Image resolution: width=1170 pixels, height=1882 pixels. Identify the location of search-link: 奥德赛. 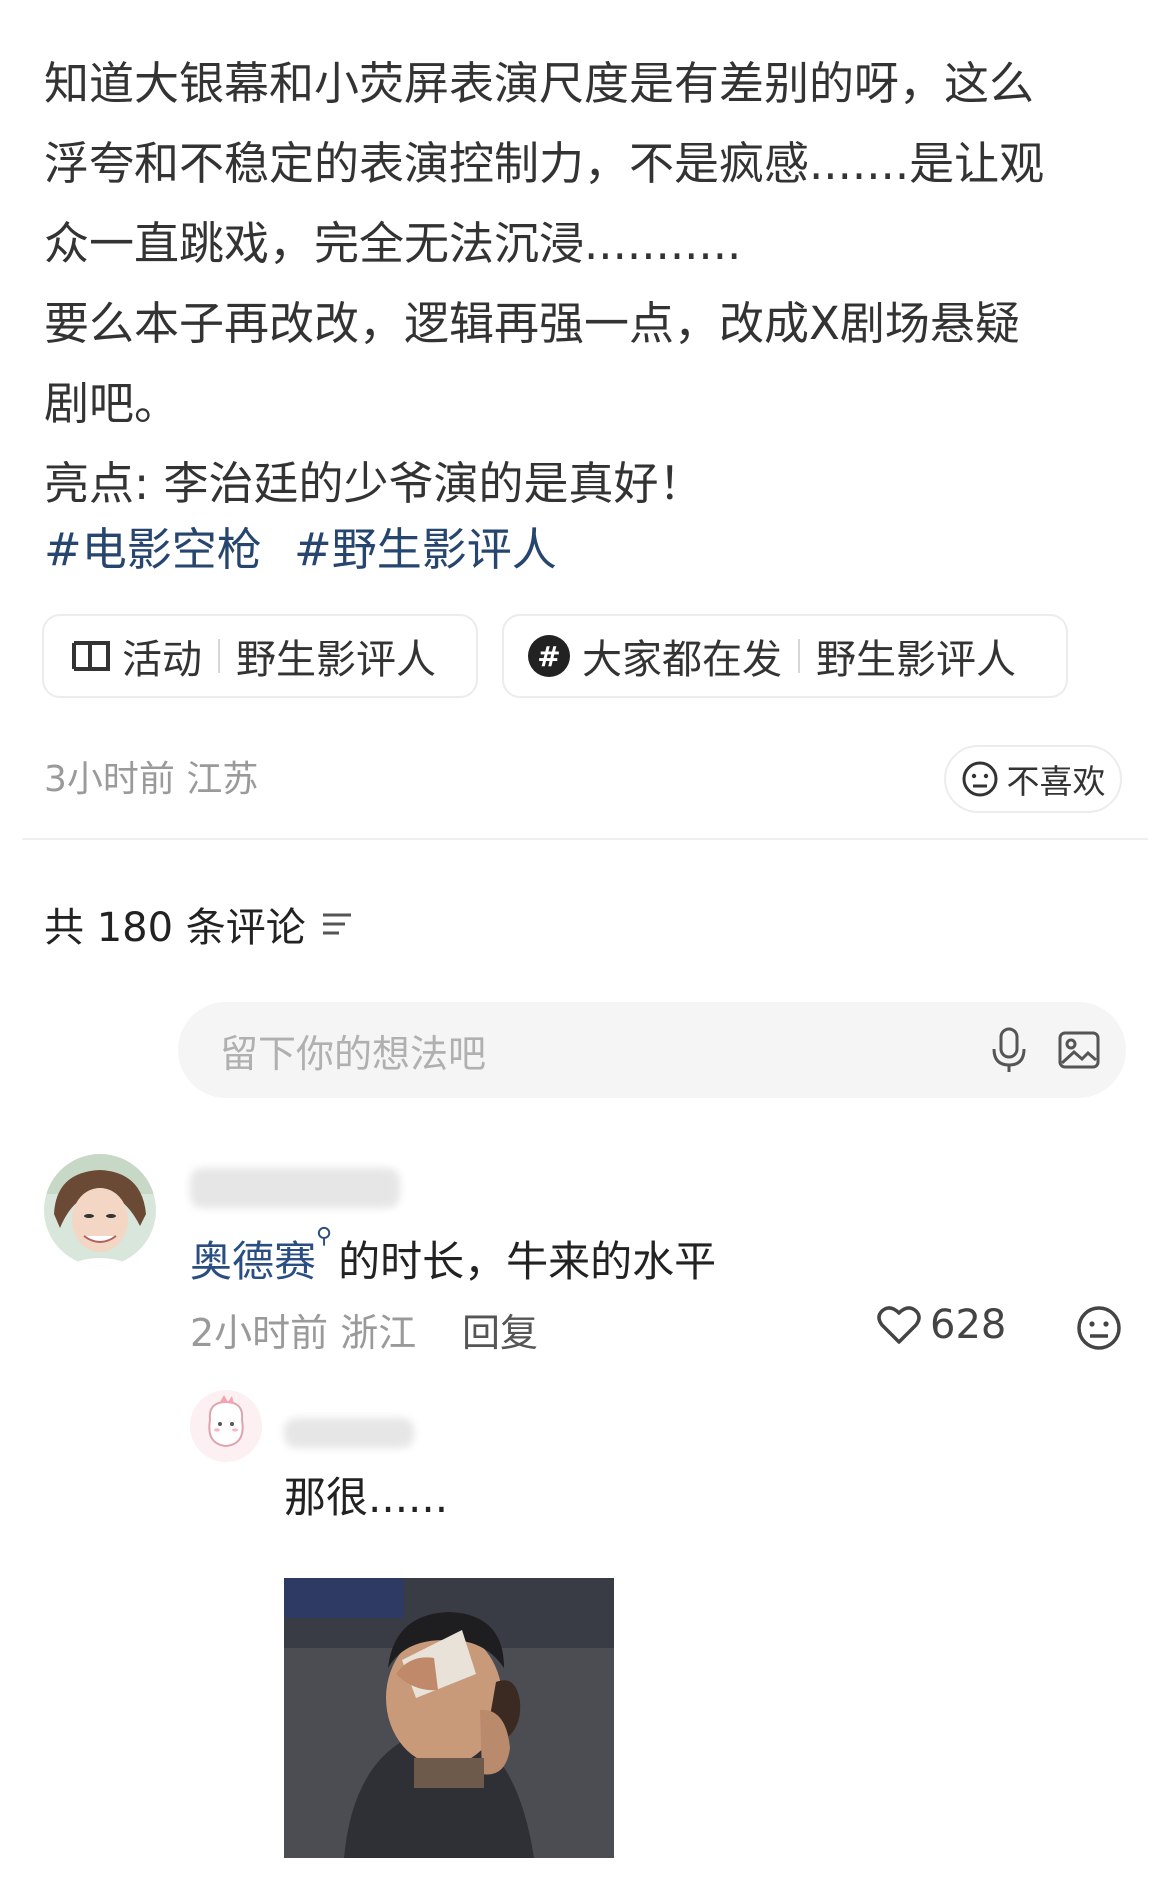
(253, 1261).